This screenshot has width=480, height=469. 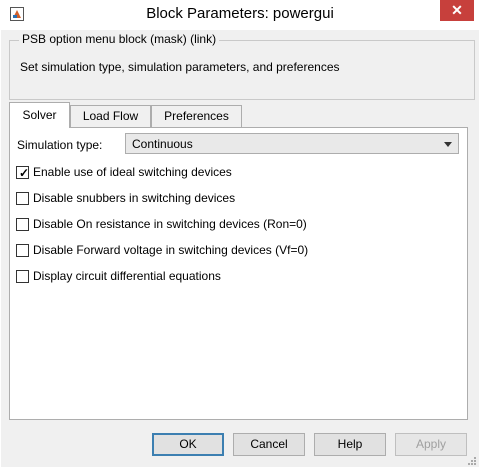 What do you see at coordinates (119, 39) in the screenshot?
I see `mask-legend: PSB option menu block (mask) (link)` at bounding box center [119, 39].